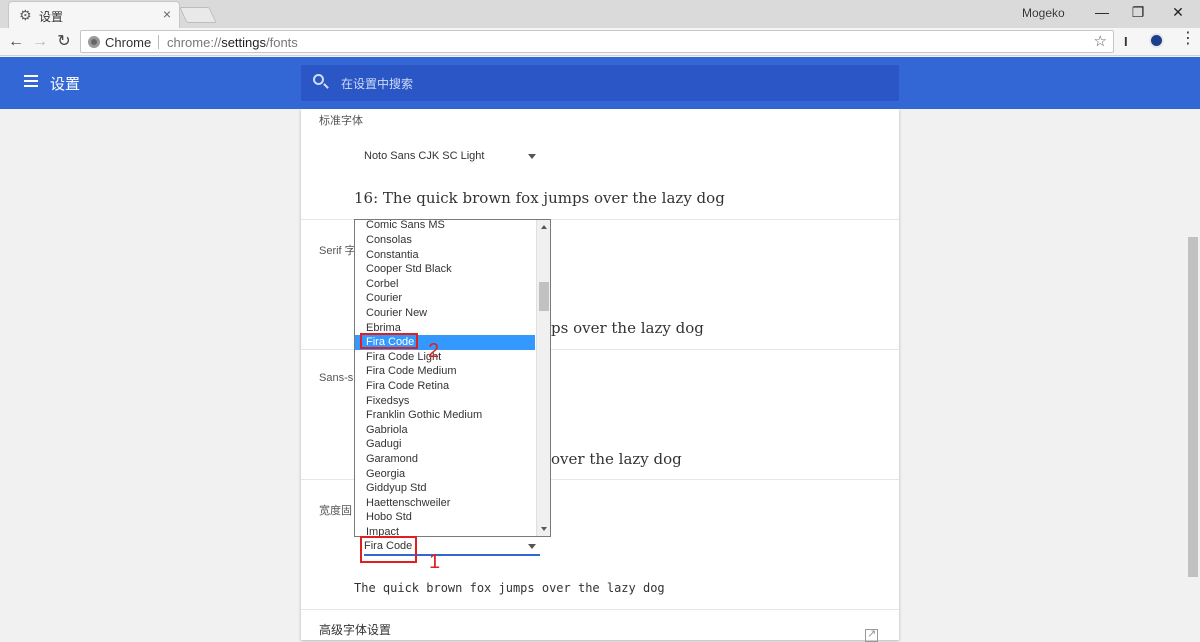  Describe the element at coordinates (445, 269) in the screenshot. I see `dropdown-option: Cooper Std Black` at that location.